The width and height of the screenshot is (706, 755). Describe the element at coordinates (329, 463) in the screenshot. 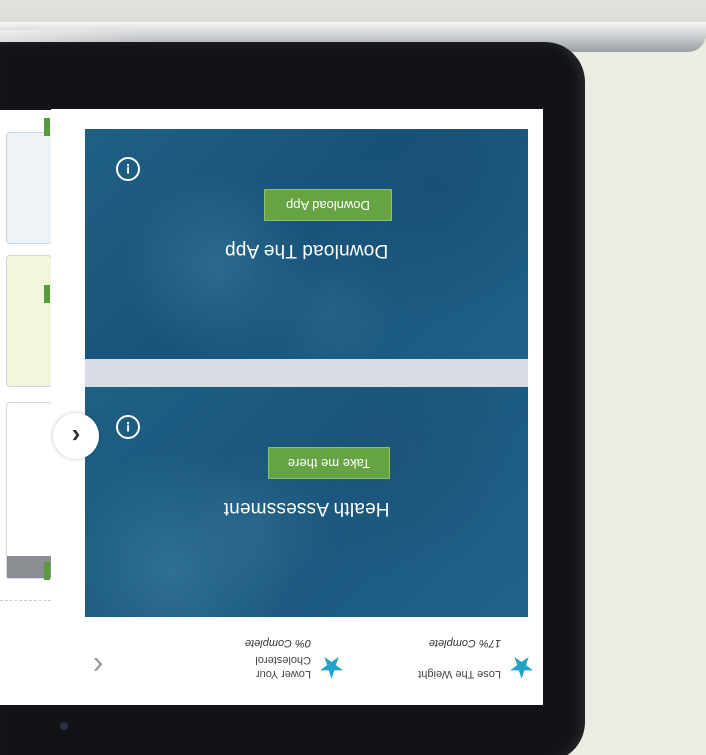

I see `take-me-there-button: Take me there` at that location.